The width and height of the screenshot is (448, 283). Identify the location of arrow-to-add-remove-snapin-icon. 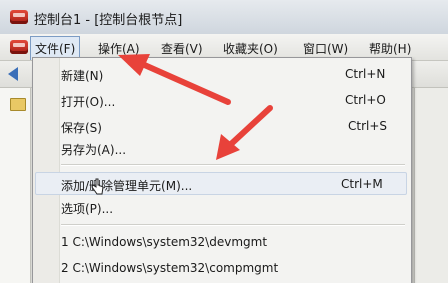
(244, 132).